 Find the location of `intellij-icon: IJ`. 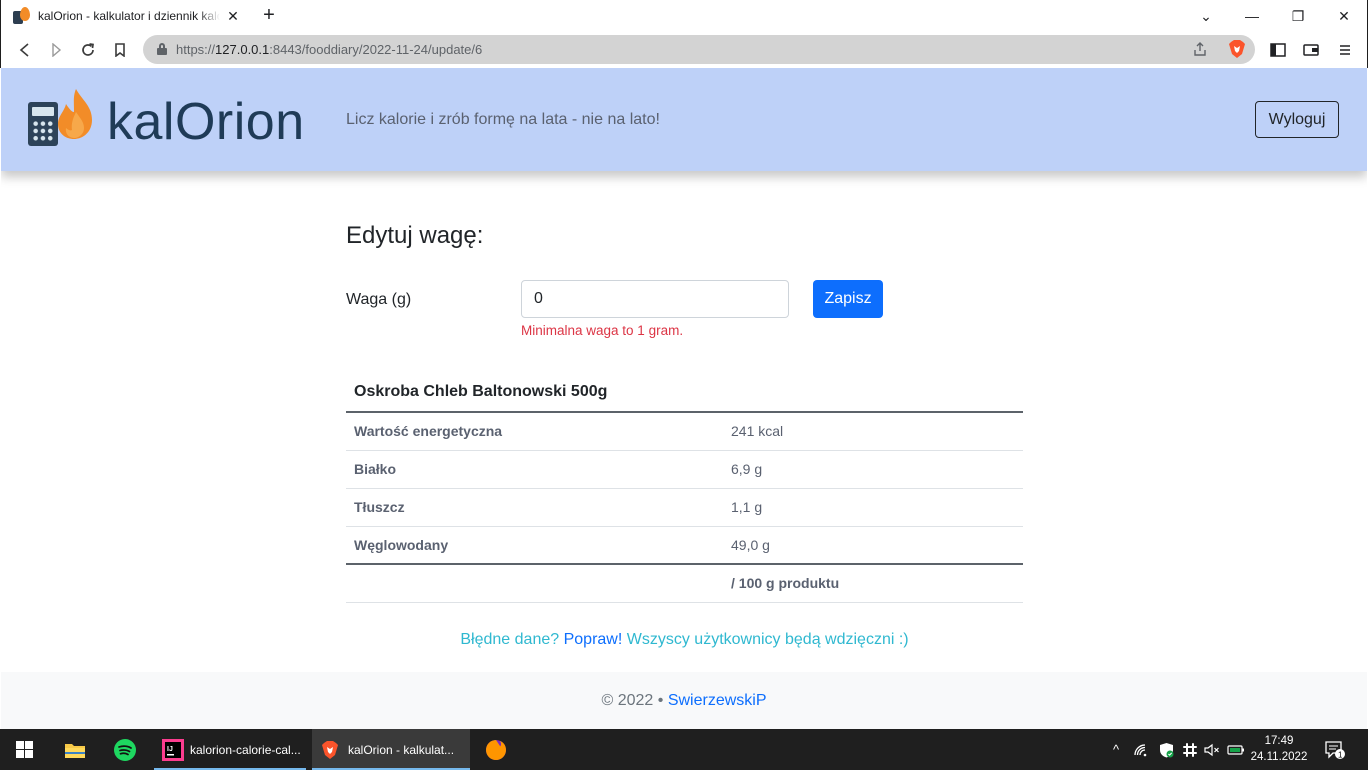

intellij-icon: IJ is located at coordinates (173, 749).